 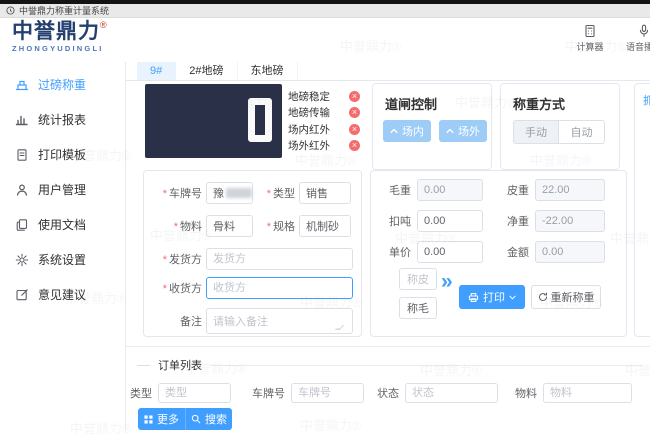 I want to click on receiver-label: * 收货方, so click(x=182, y=289).